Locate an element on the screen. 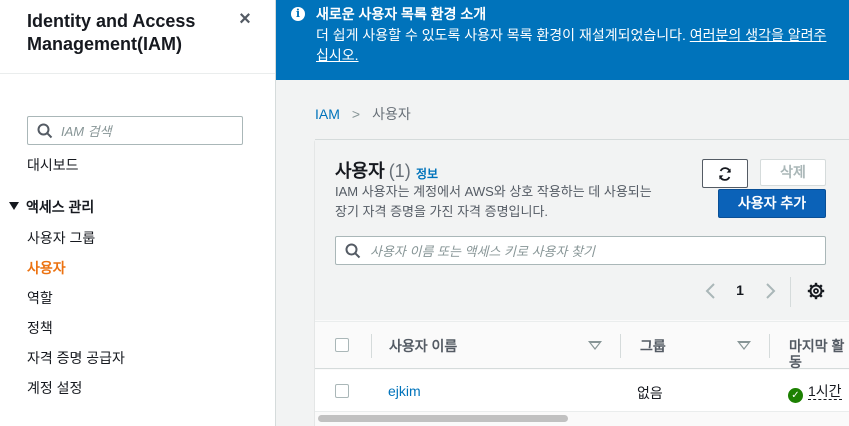 This screenshot has height=426, width=849. sidebar-title: Identity and Access Management(IAM) is located at coordinates (111, 32).